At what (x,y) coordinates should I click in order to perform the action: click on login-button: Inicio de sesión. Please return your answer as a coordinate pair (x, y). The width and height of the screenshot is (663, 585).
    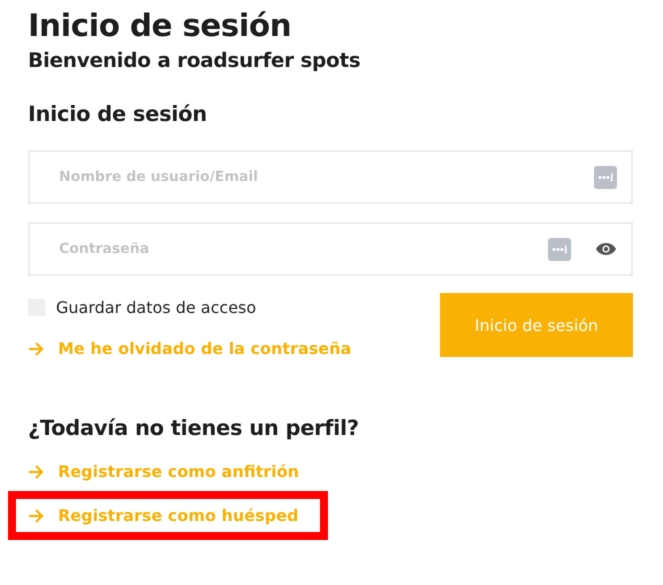
    Looking at the image, I should click on (536, 325).